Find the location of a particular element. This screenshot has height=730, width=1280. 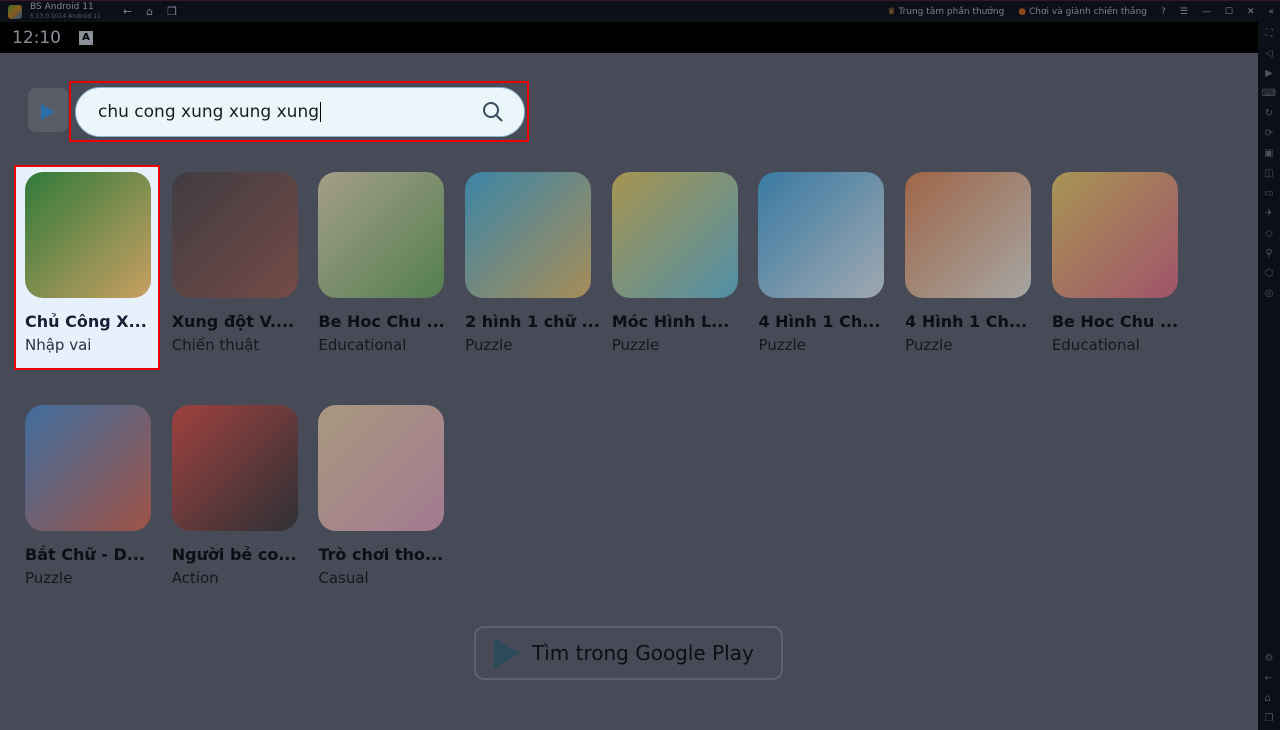

app-result-item: Bắt Chữ - D... Puzzle is located at coordinates (87, 500).